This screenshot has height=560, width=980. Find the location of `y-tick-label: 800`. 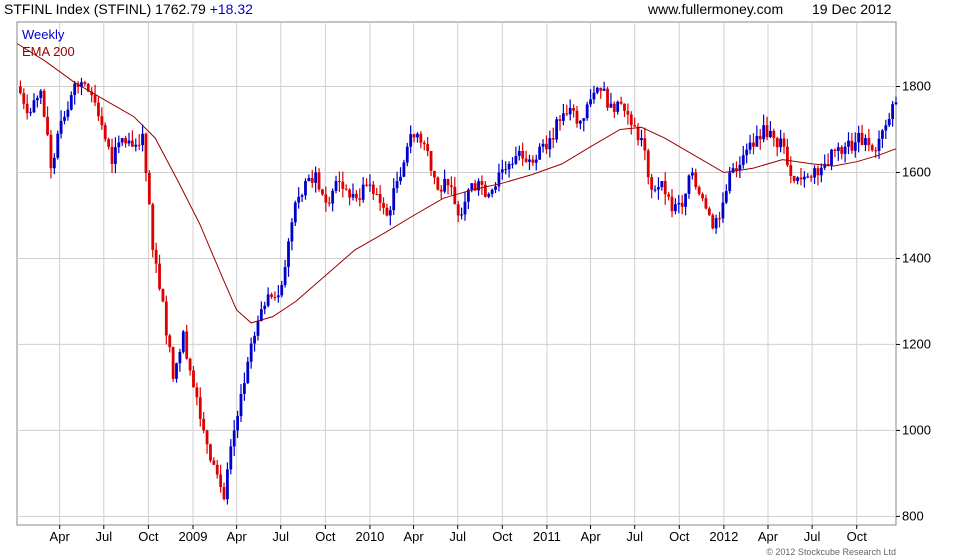

y-tick-label: 800 is located at coordinates (913, 515).